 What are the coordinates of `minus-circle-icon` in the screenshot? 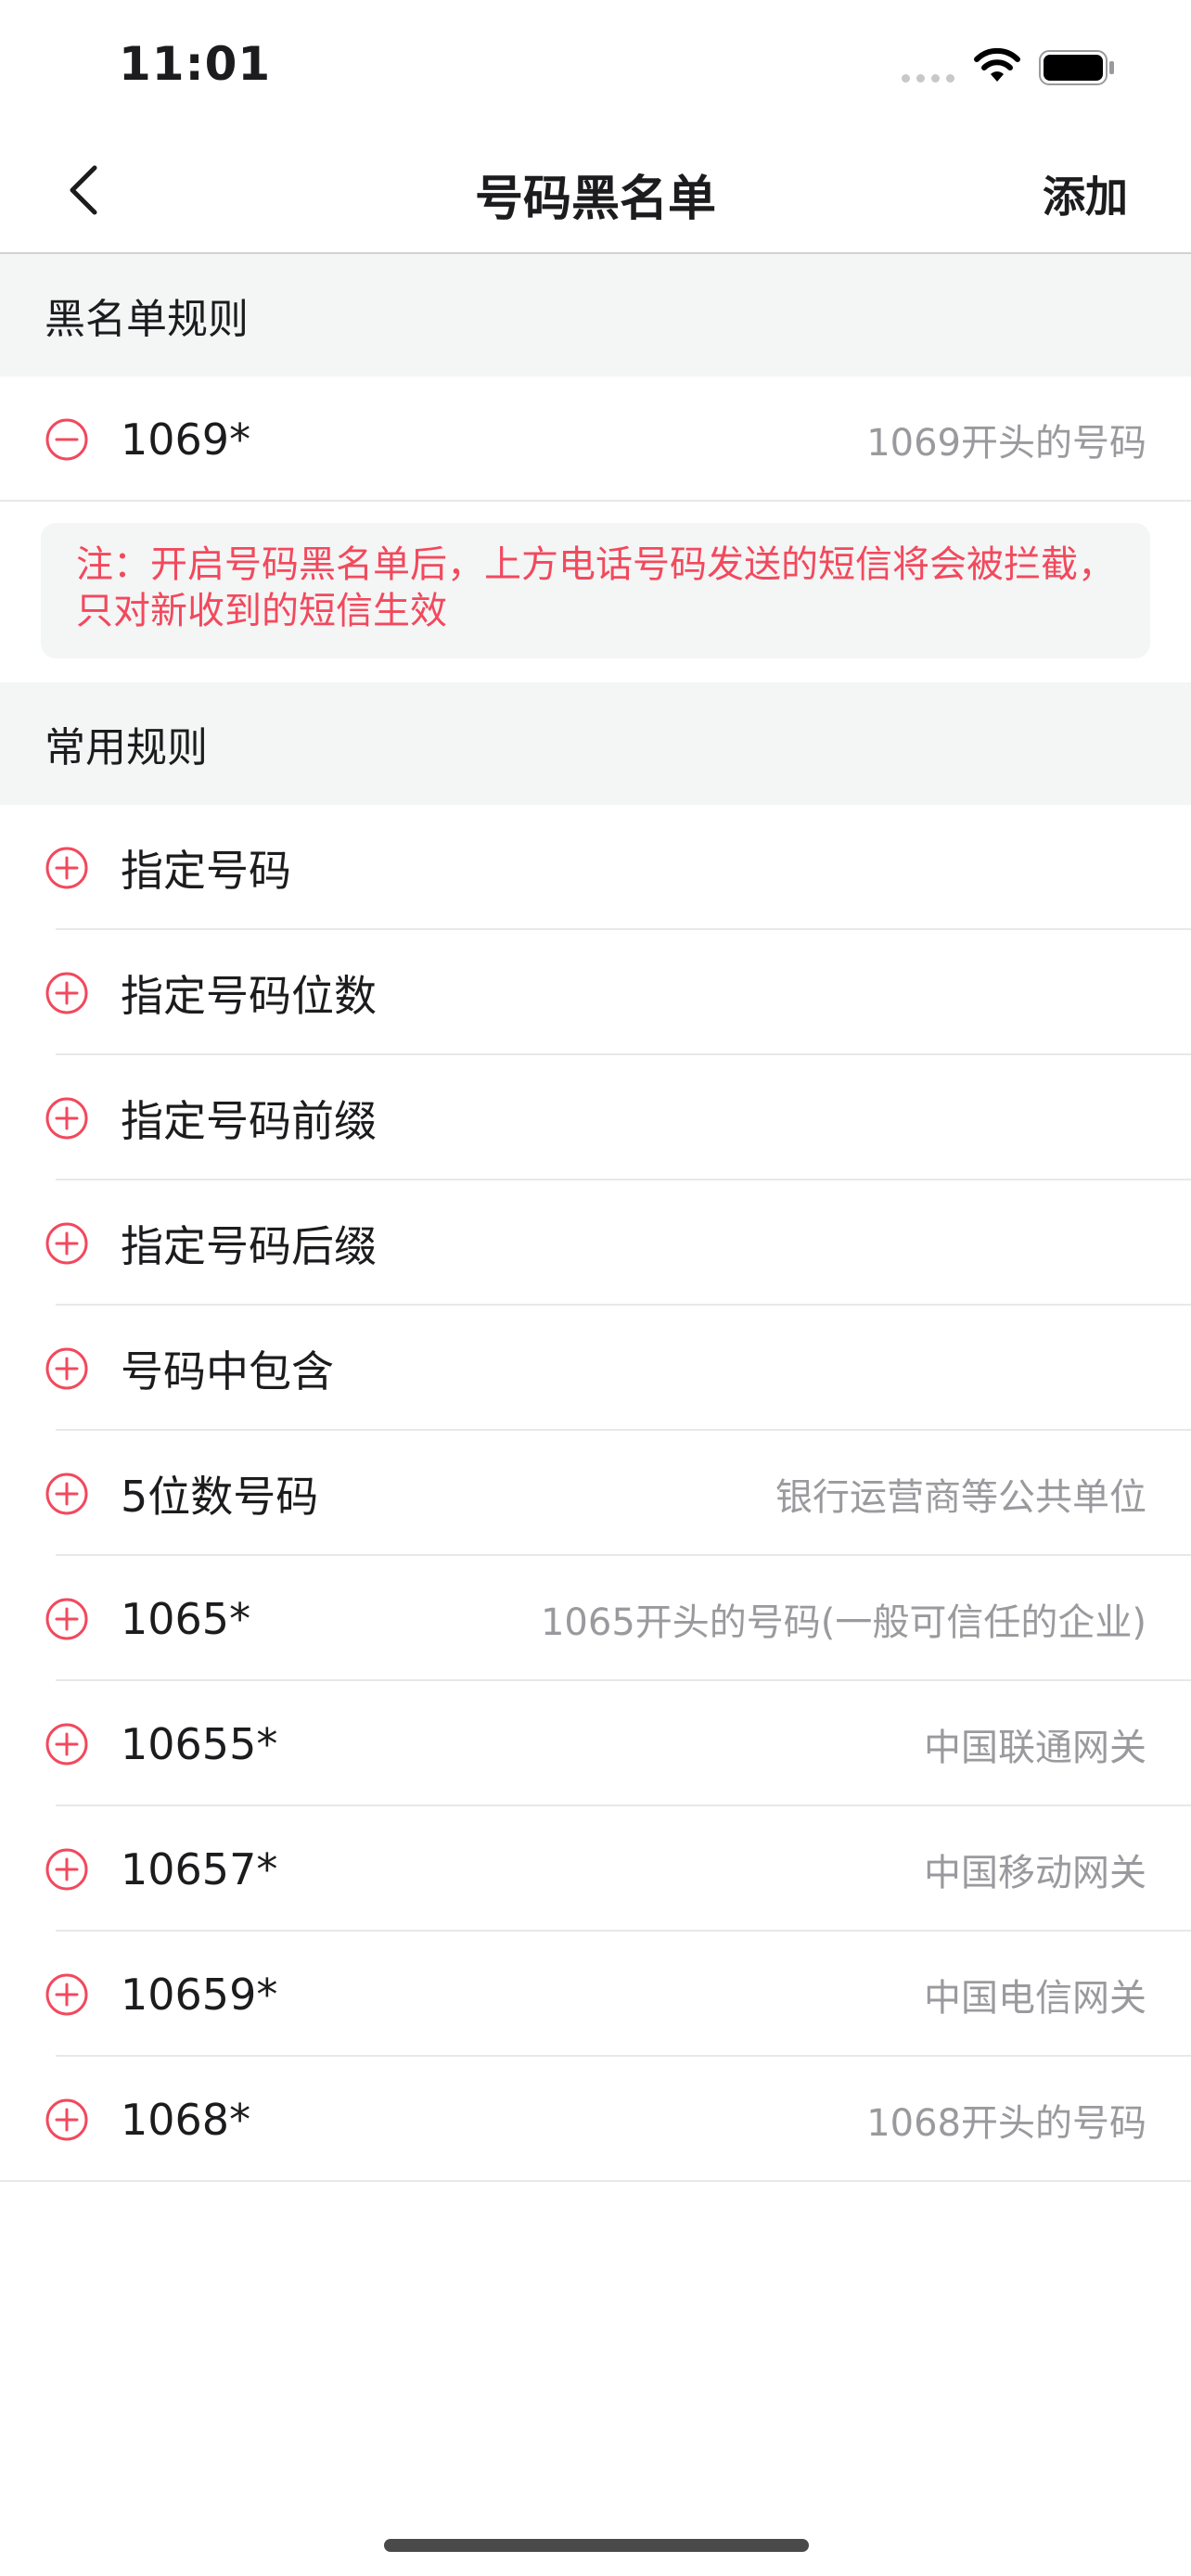 It's located at (67, 440).